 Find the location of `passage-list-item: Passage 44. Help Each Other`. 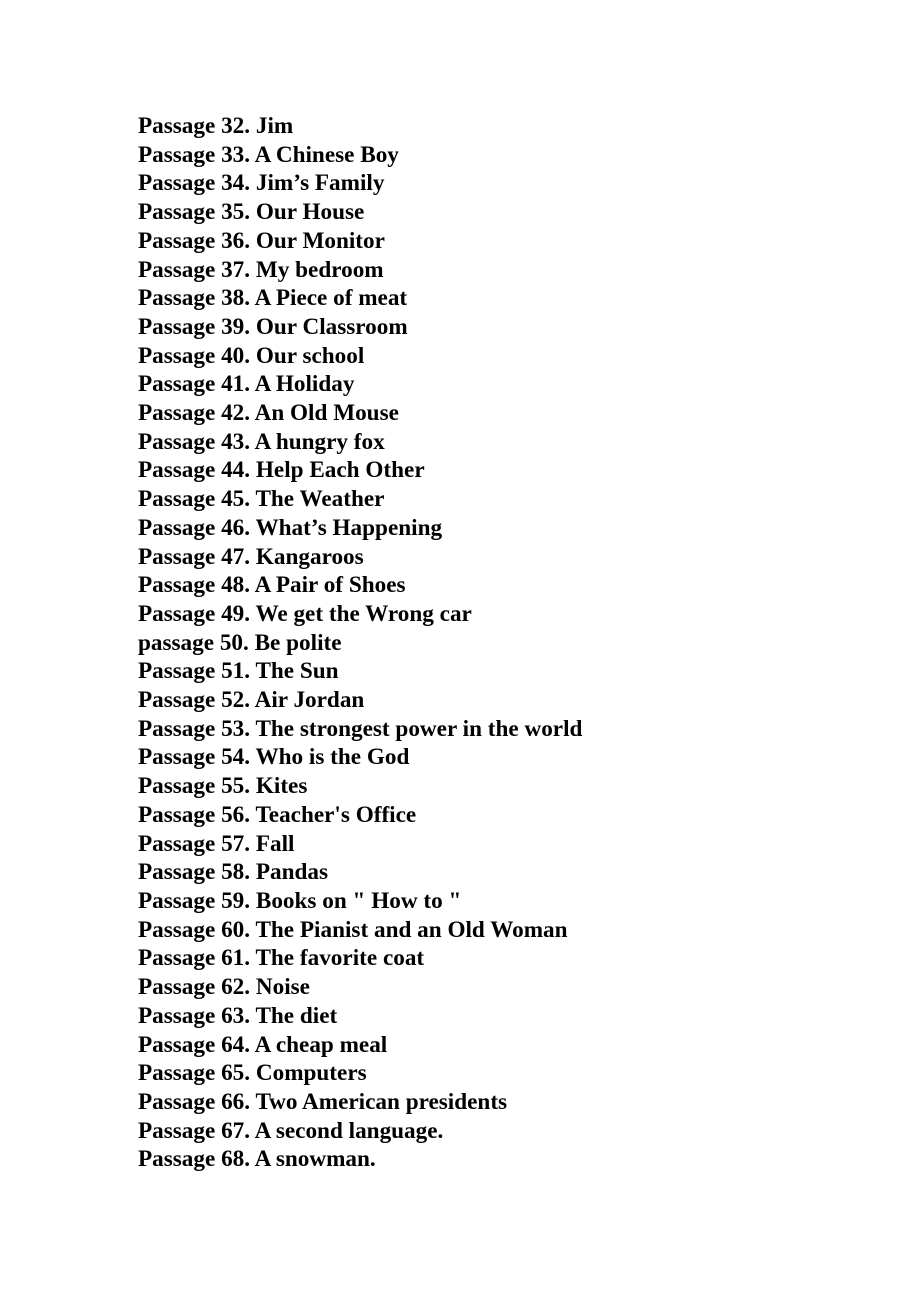

passage-list-item: Passage 44. Help Each Other is located at coordinates (281, 470).